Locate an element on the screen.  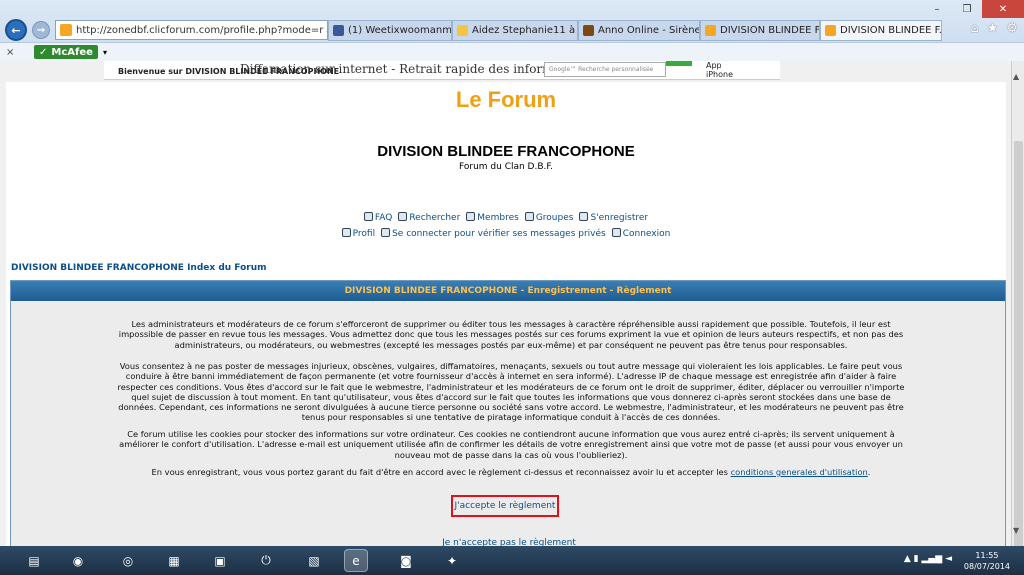
mcafee-shield-icon: ✓ is located at coordinates (43, 52).